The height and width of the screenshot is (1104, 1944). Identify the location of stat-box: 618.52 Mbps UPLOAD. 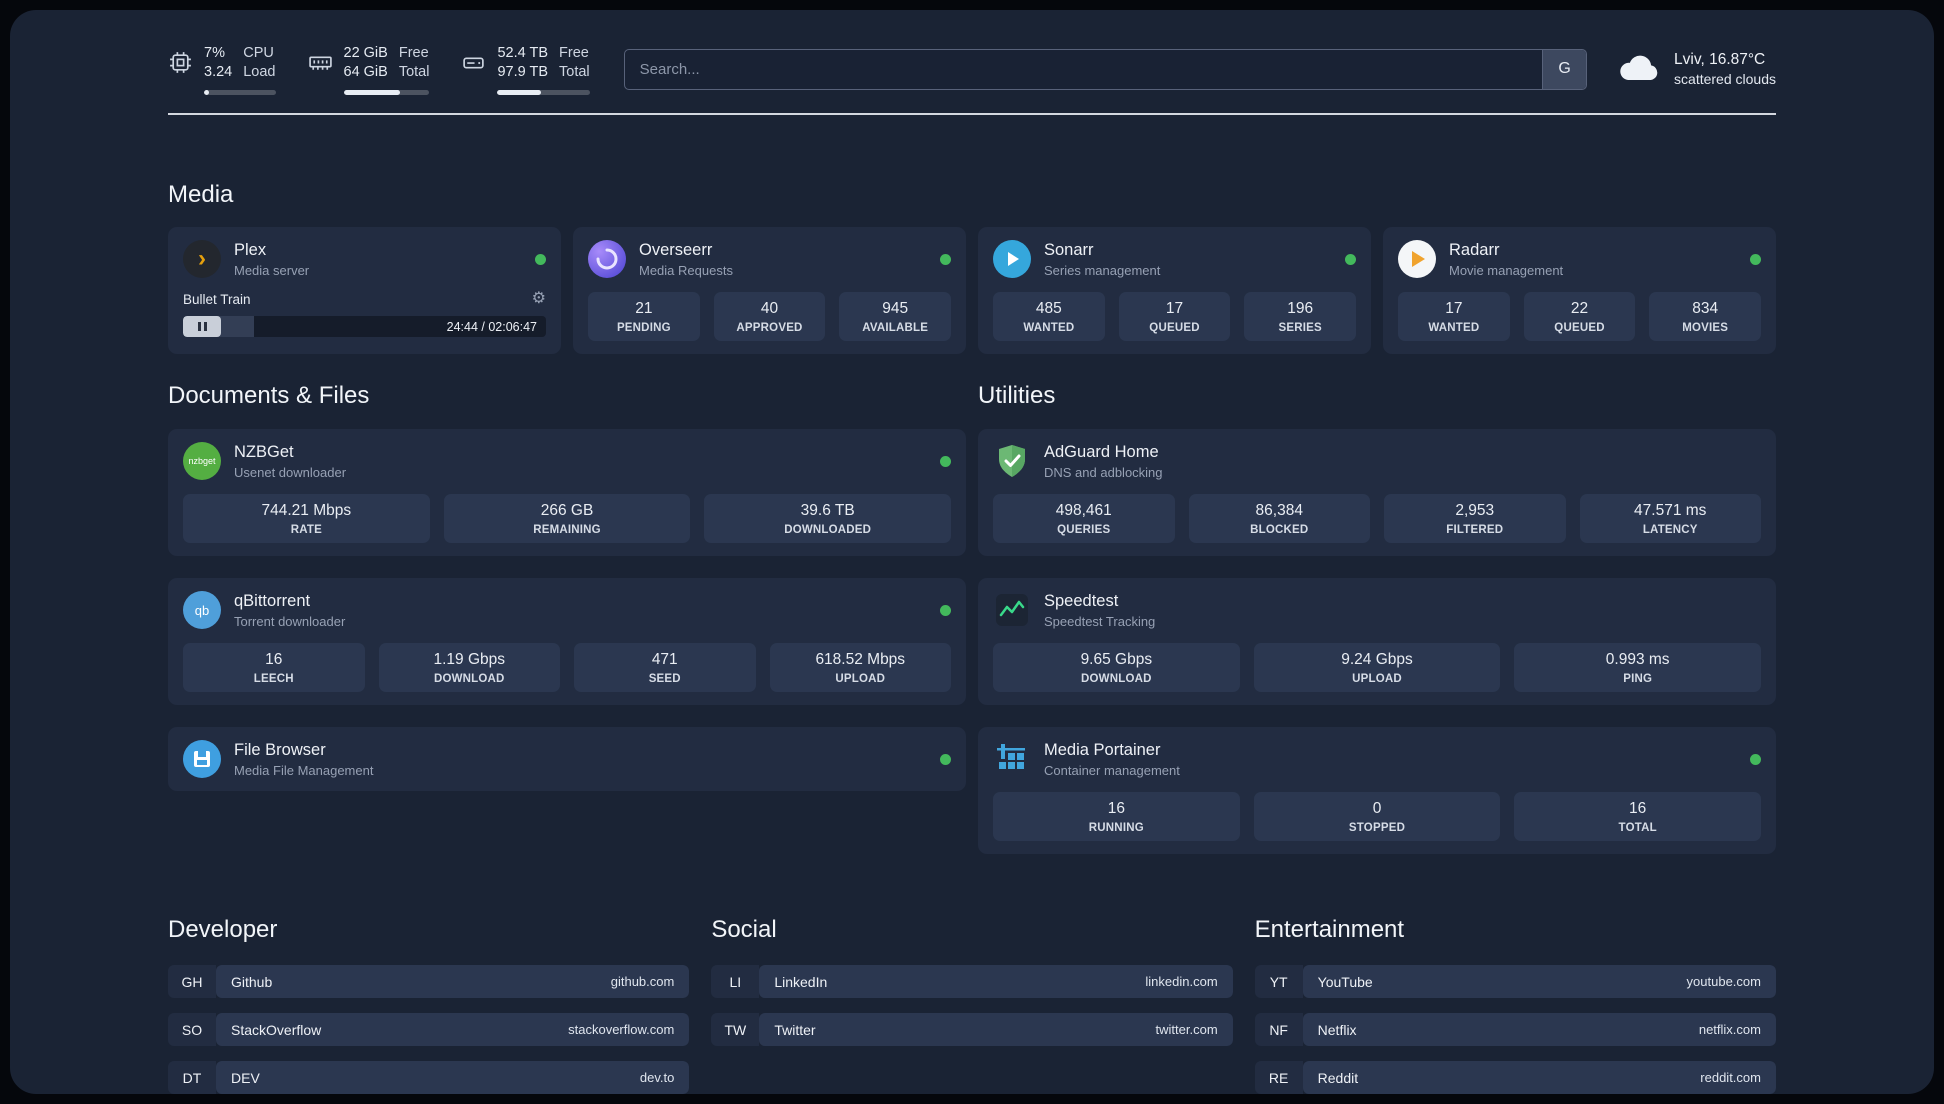
(860, 668).